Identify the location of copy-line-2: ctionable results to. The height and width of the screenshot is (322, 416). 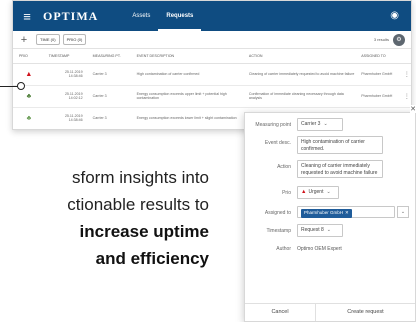
(138, 204).